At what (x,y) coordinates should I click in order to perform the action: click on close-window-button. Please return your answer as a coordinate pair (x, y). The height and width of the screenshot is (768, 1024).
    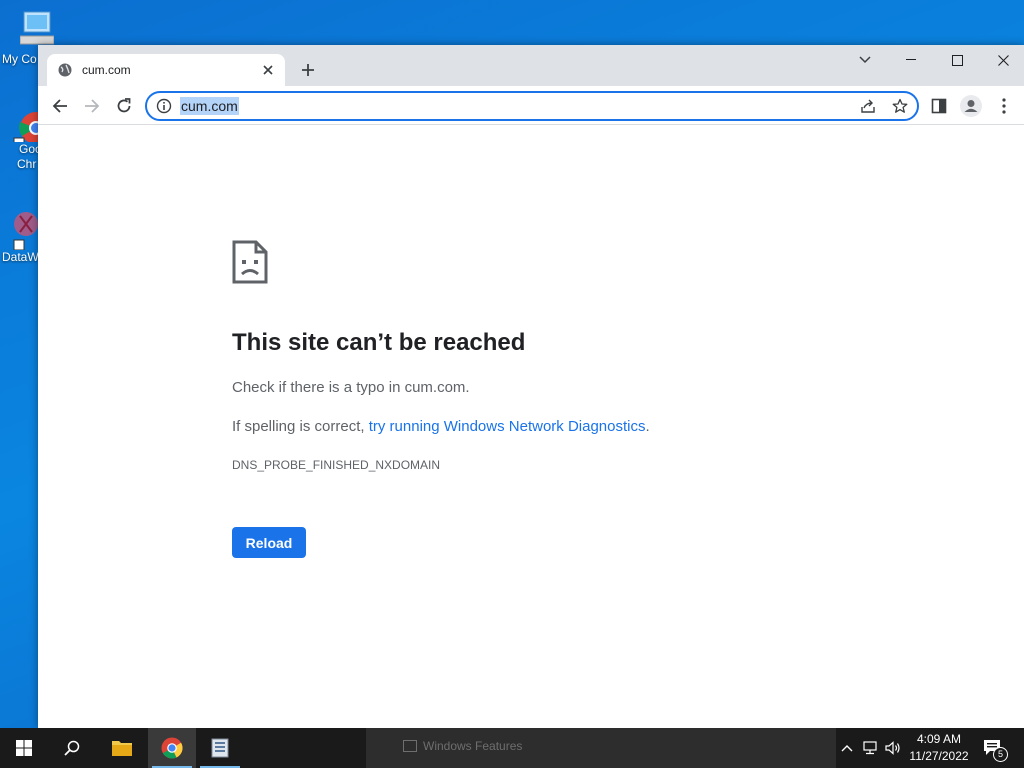
    Looking at the image, I should click on (1002, 60).